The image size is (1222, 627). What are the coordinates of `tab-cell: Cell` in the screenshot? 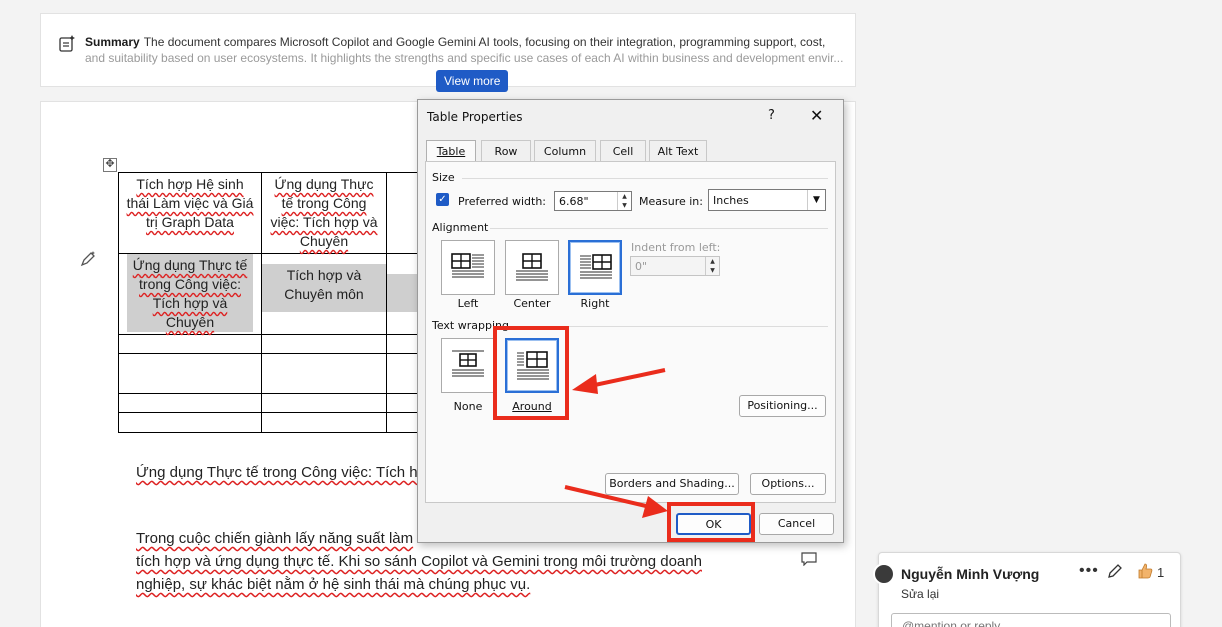 It's located at (623, 151).